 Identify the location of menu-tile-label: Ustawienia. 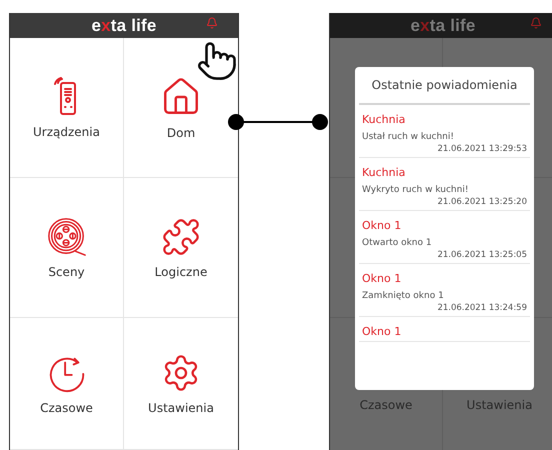
(500, 405).